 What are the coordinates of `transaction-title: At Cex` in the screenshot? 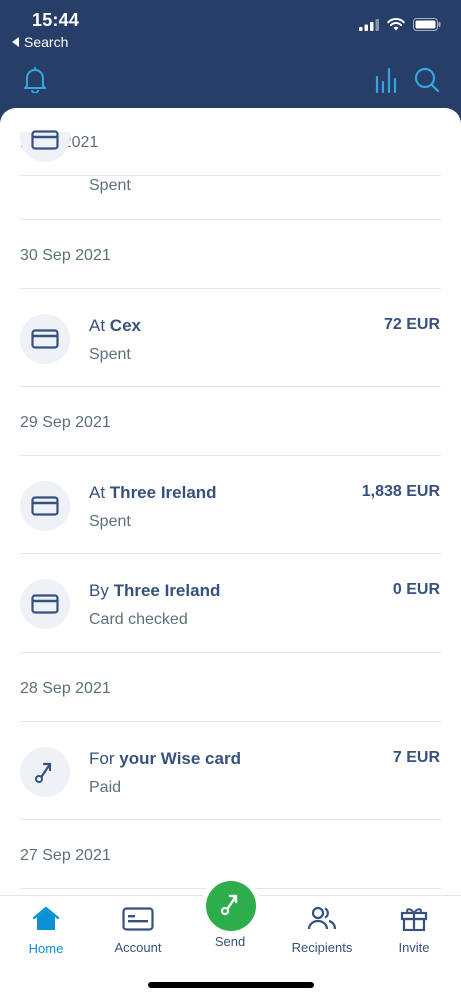 It's located at (115, 326).